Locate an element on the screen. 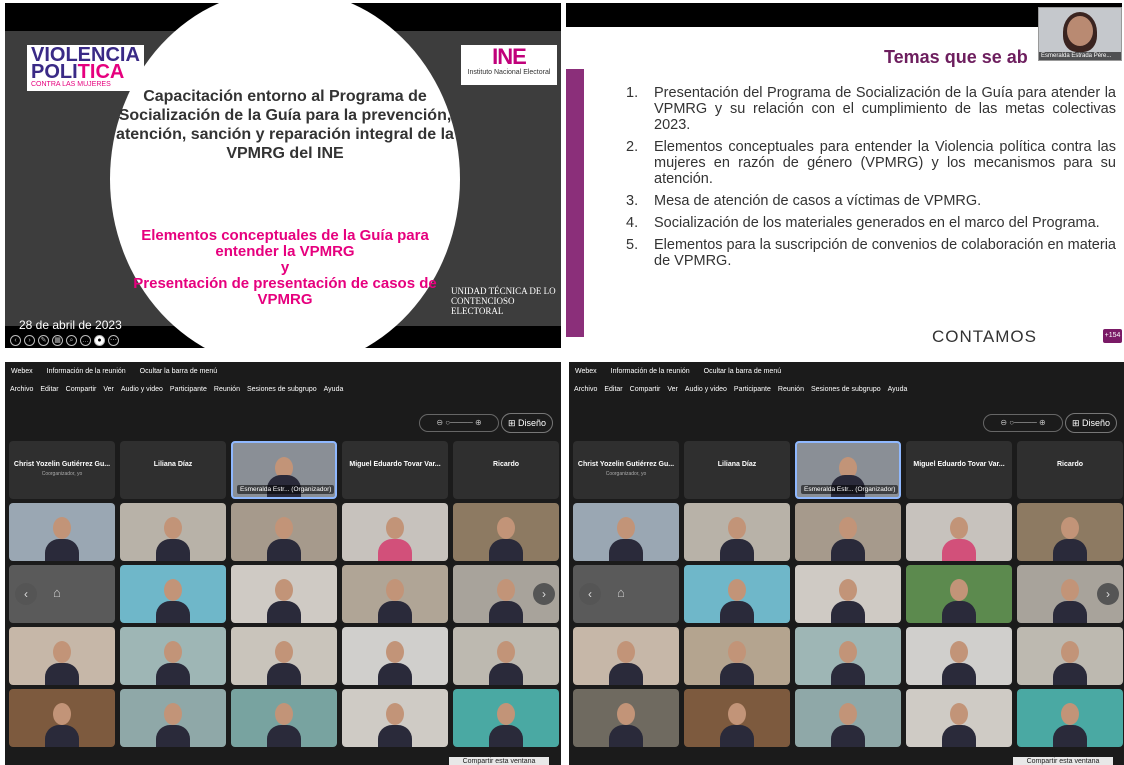 The image size is (1124, 765). camera-icon: ● is located at coordinates (99, 340).